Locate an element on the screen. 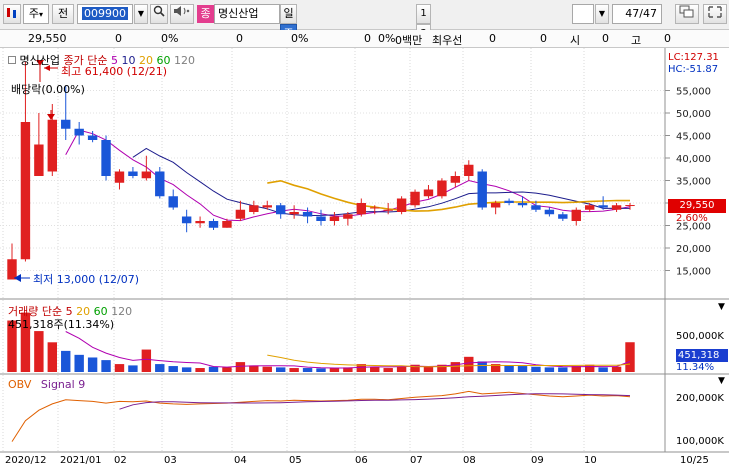  mode-select: 주▾ is located at coordinates (36, 14).